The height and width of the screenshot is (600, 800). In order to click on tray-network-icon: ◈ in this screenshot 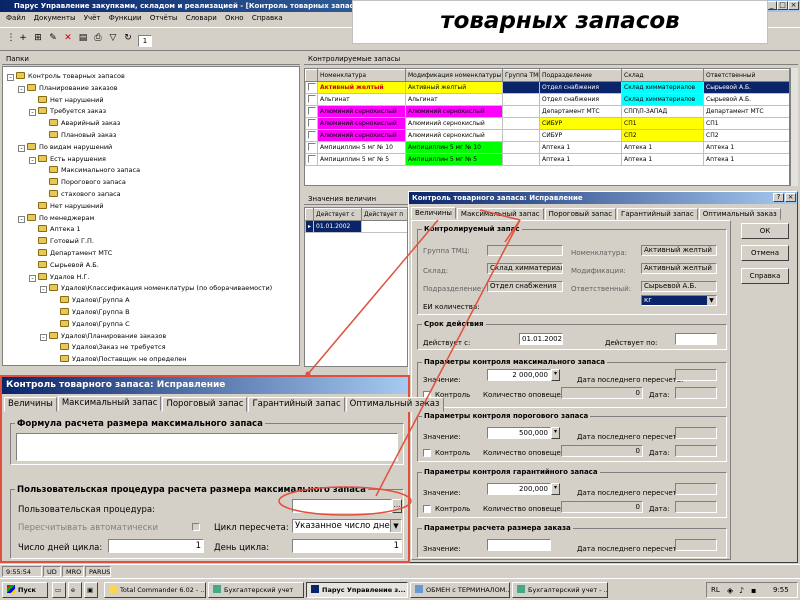, I will do `click(730, 590)`.